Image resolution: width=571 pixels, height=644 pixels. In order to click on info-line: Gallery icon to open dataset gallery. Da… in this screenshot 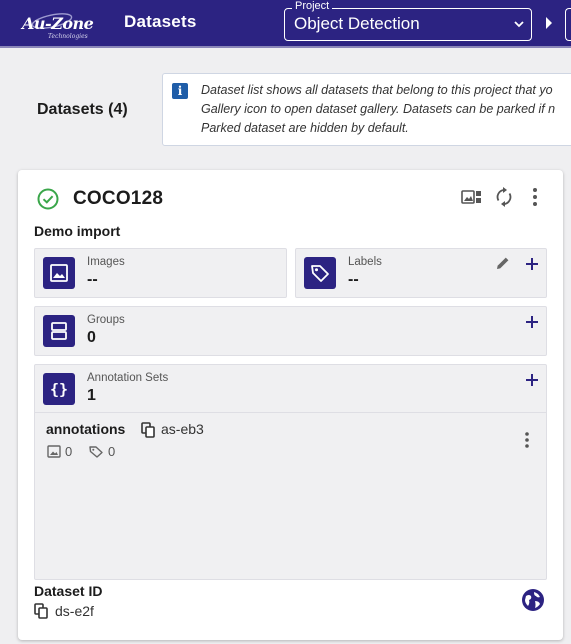, I will do `click(378, 109)`.